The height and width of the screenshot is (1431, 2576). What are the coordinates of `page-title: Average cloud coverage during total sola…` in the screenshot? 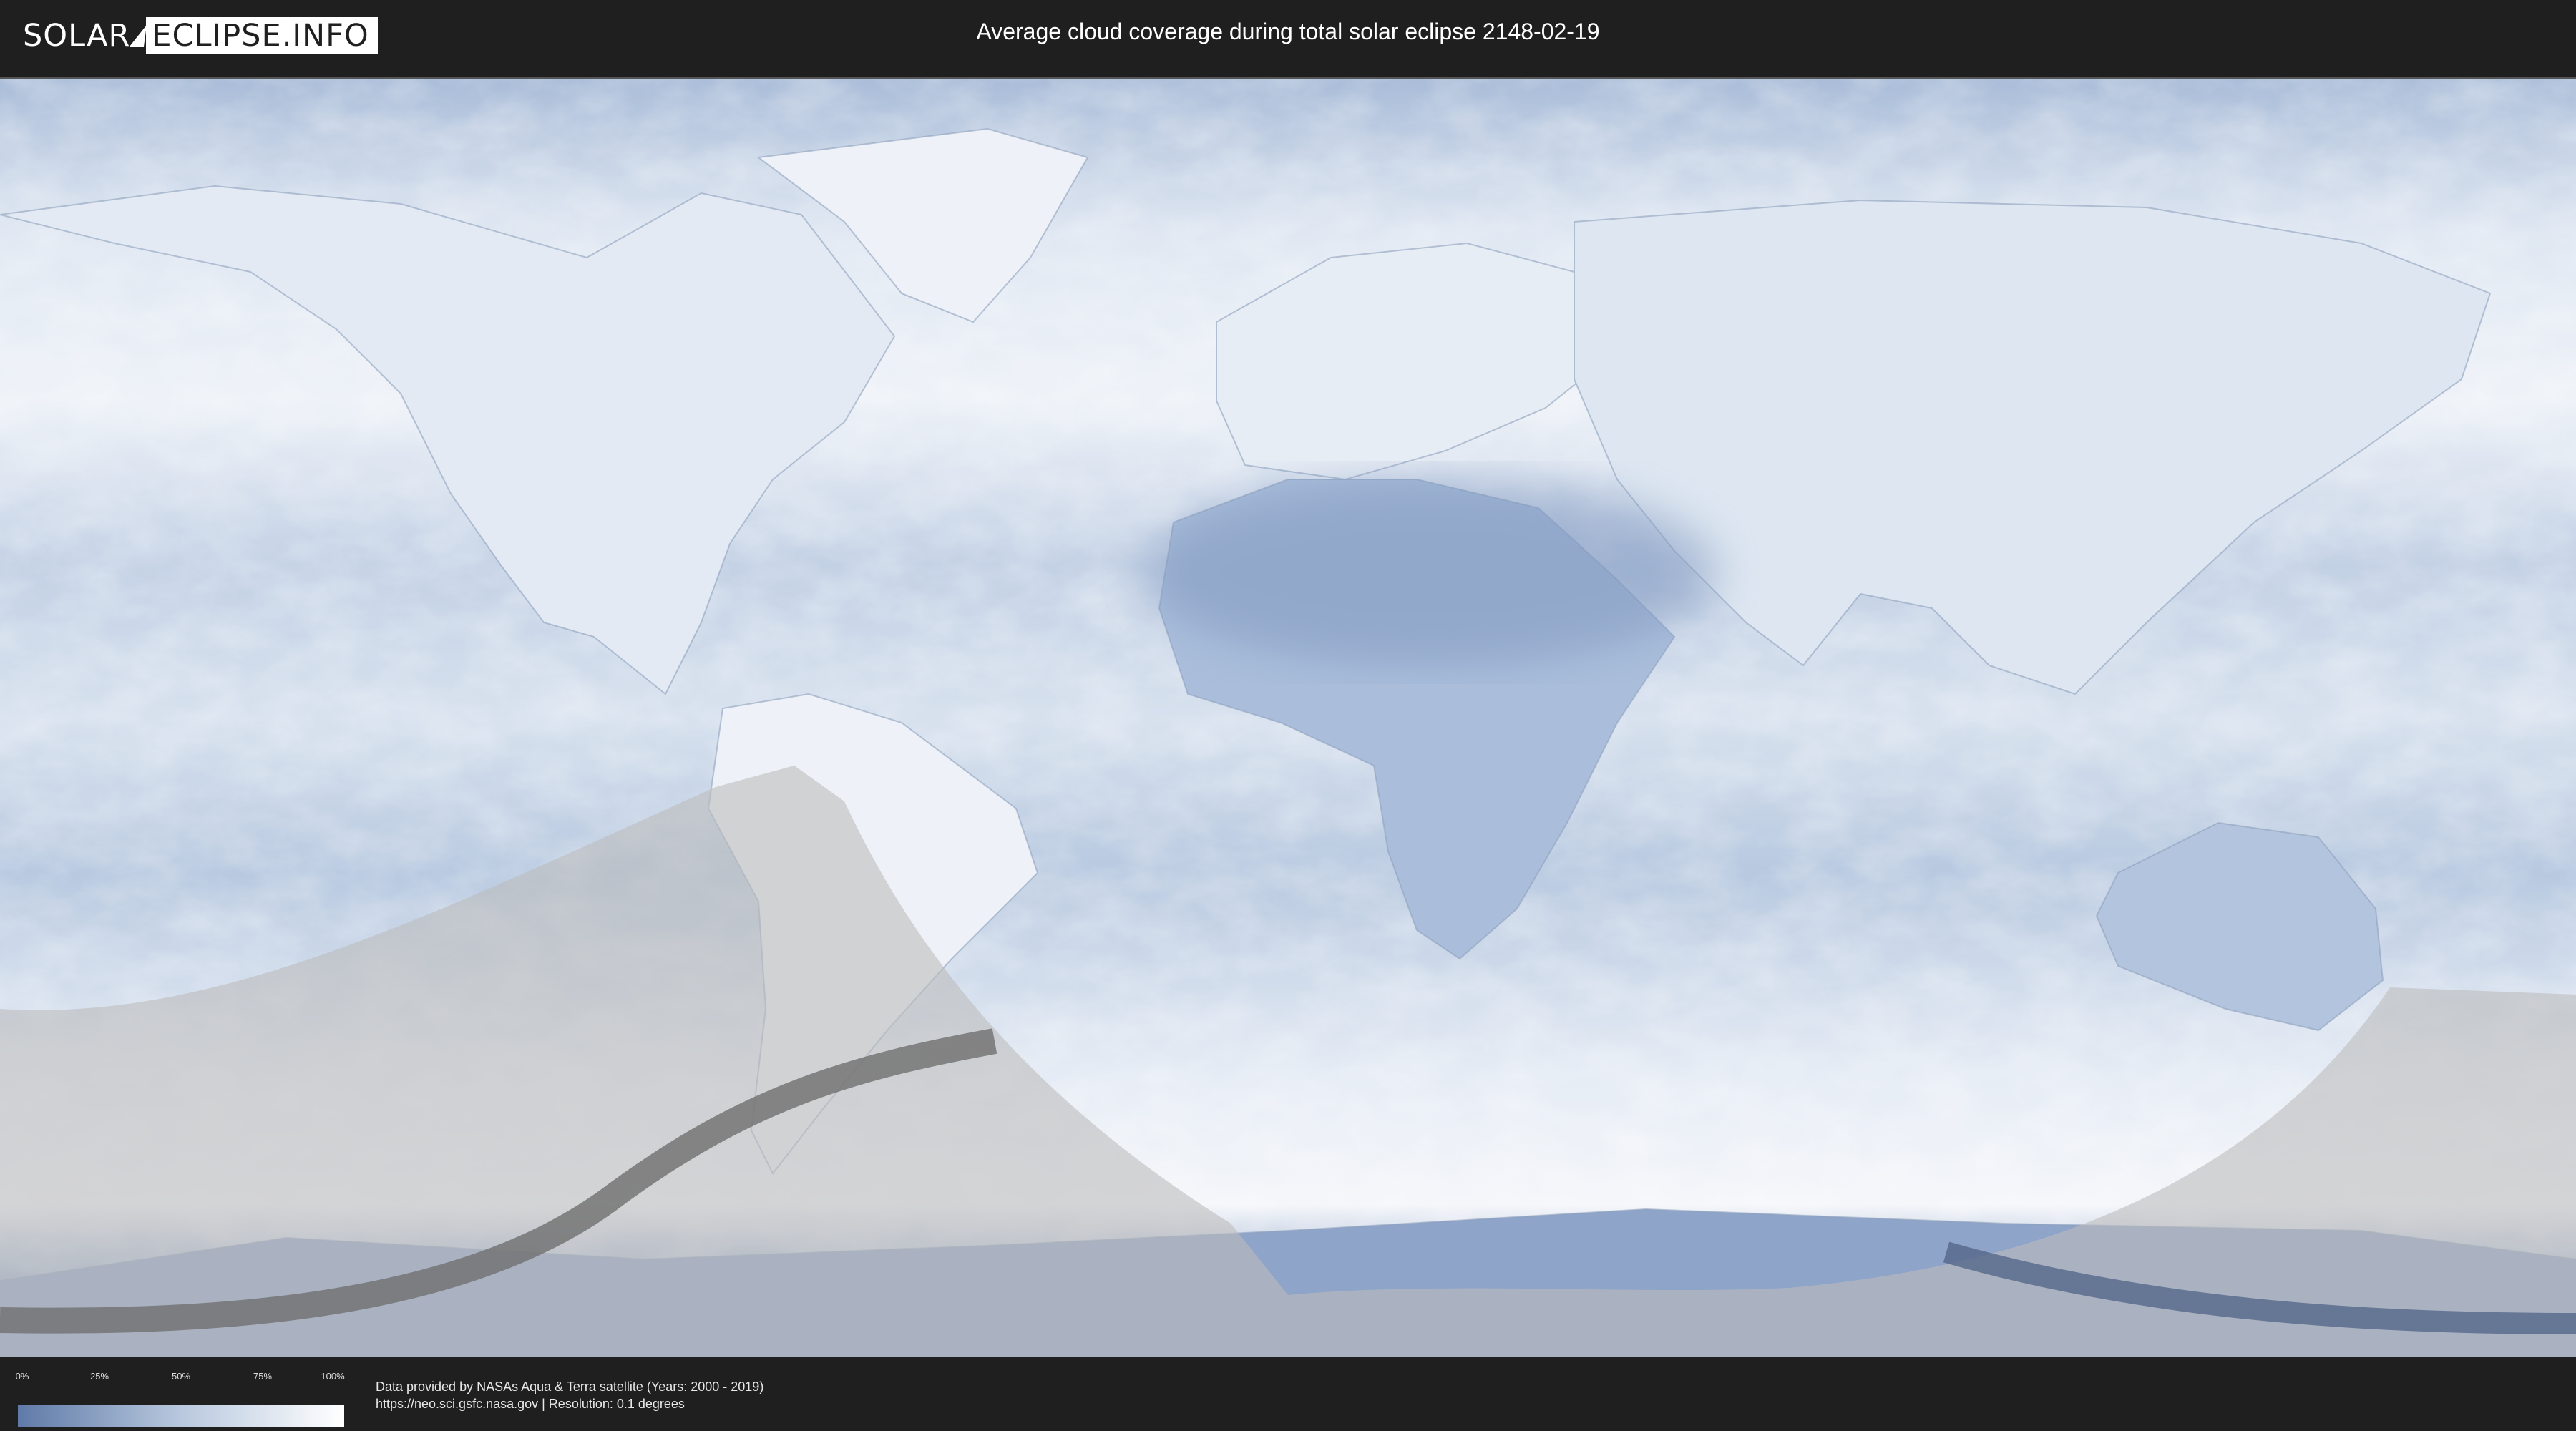 It's located at (1288, 31).